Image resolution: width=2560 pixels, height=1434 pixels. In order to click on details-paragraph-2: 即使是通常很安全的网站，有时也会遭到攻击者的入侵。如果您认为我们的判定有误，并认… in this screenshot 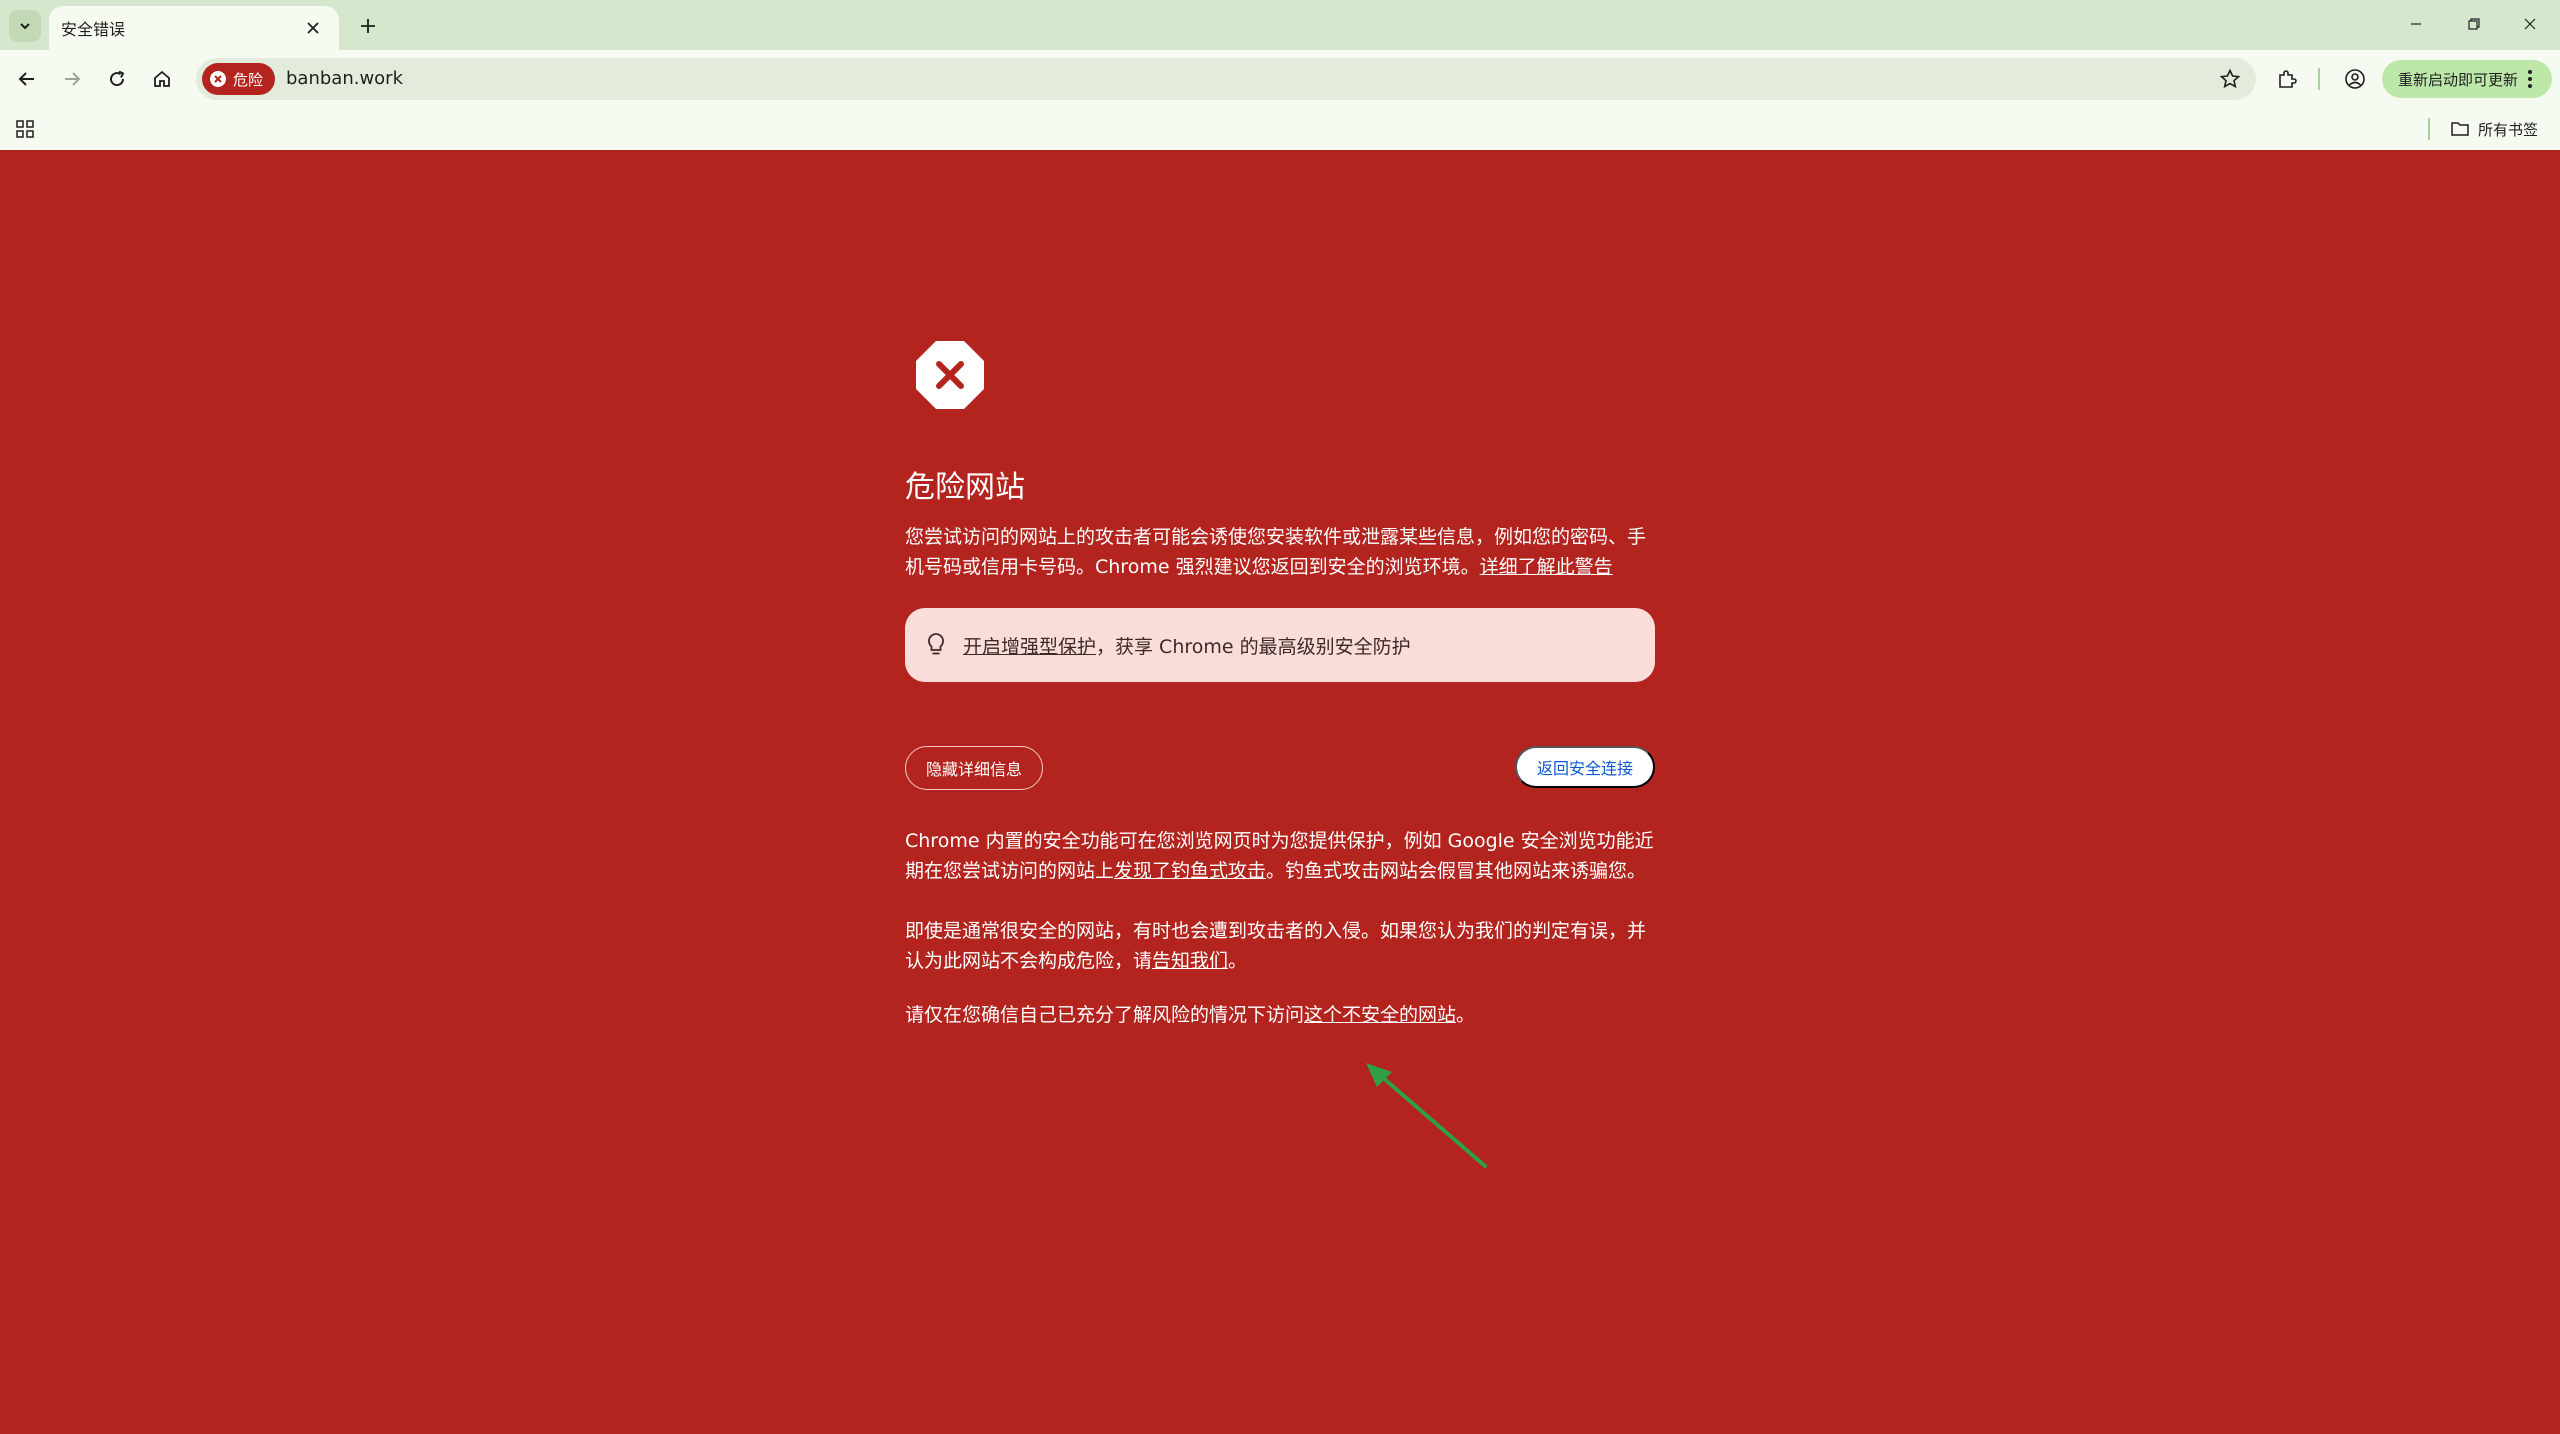, I will do `click(1280, 946)`.